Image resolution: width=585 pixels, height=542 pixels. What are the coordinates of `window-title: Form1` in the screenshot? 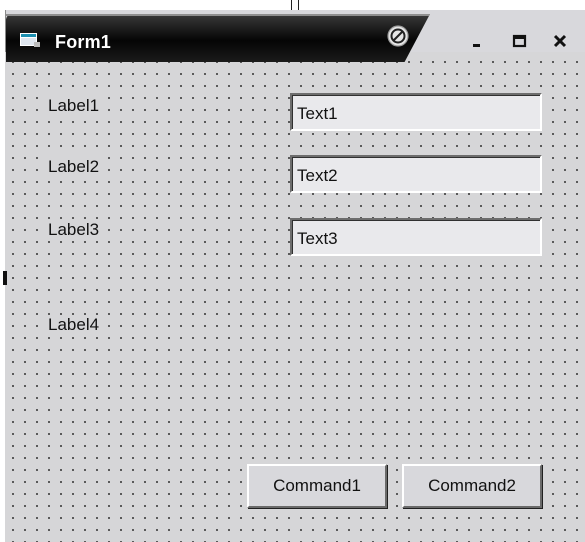 It's located at (83, 42).